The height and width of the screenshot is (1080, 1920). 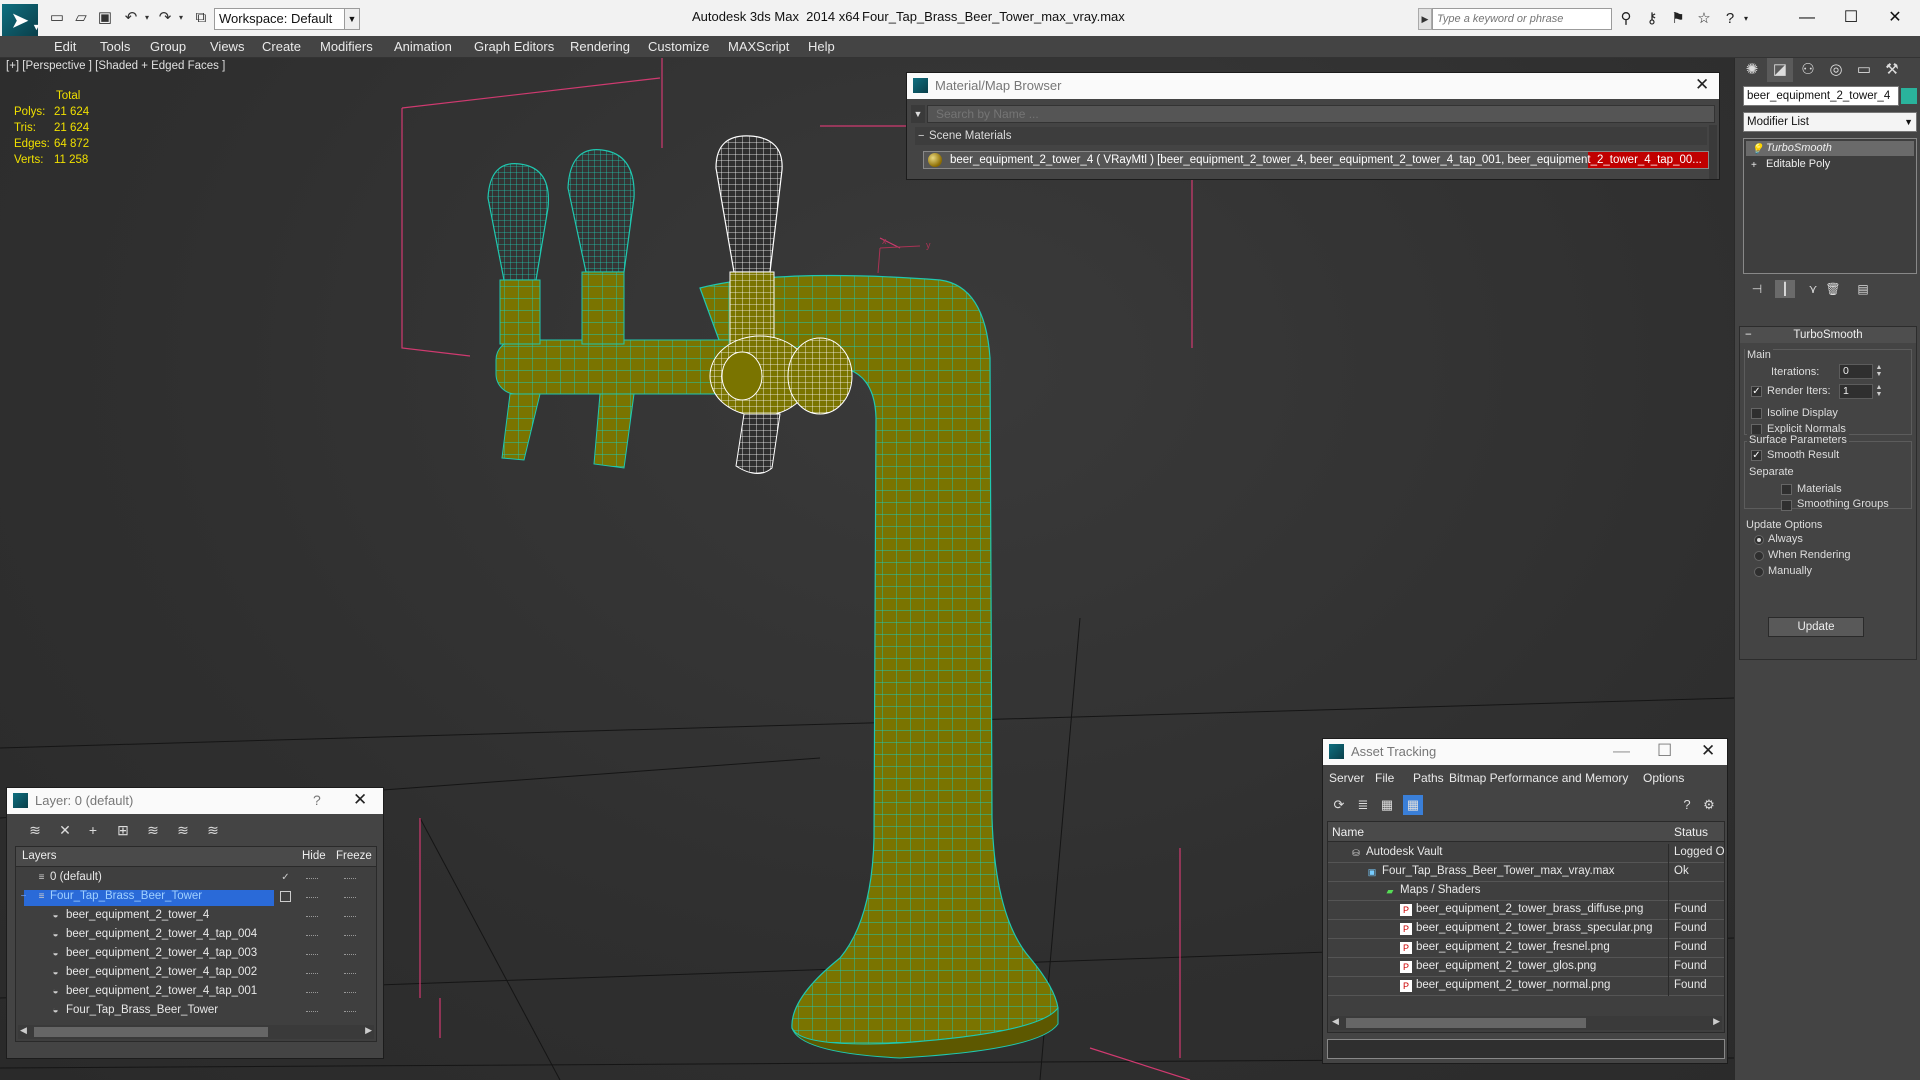 I want to click on undo-dropdown-icon: ▾, so click(x=147, y=18).